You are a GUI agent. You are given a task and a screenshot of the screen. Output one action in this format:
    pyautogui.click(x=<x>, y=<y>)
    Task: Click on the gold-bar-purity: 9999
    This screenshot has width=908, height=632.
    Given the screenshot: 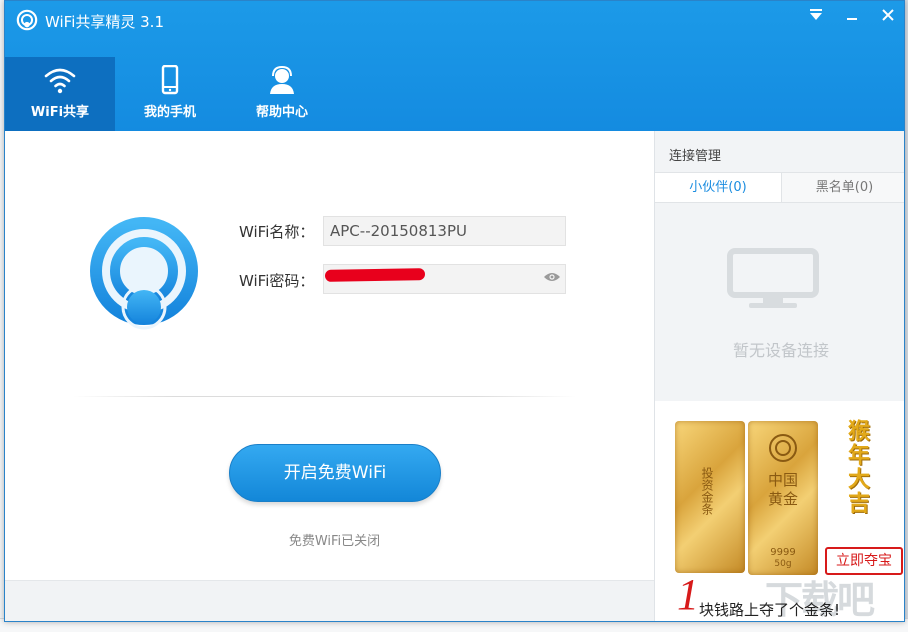 What is the action you would take?
    pyautogui.click(x=783, y=552)
    